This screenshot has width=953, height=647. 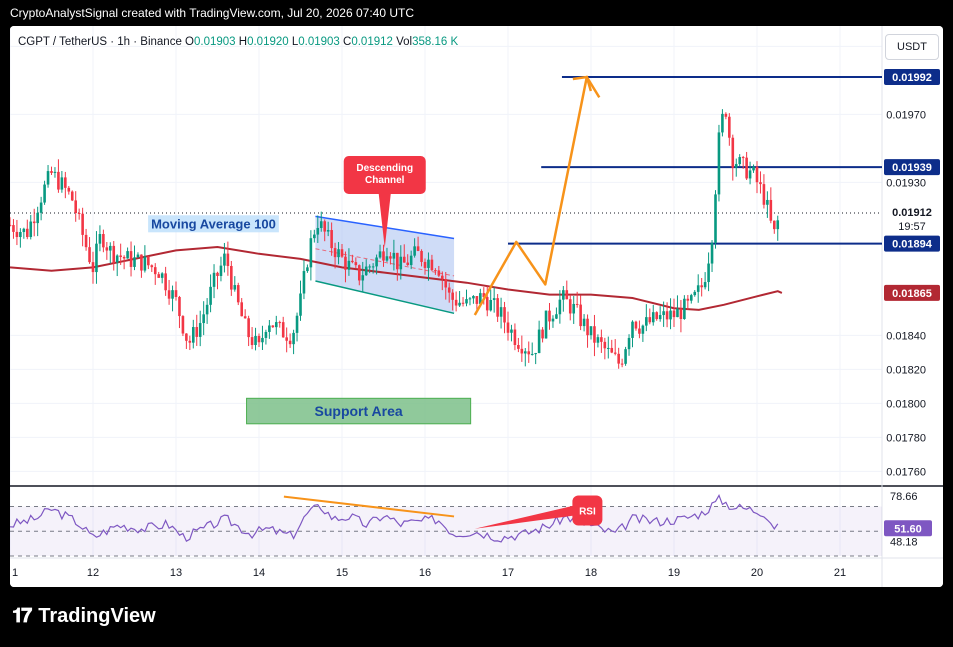 I want to click on price-label-text: 0.01939, so click(x=912, y=168).